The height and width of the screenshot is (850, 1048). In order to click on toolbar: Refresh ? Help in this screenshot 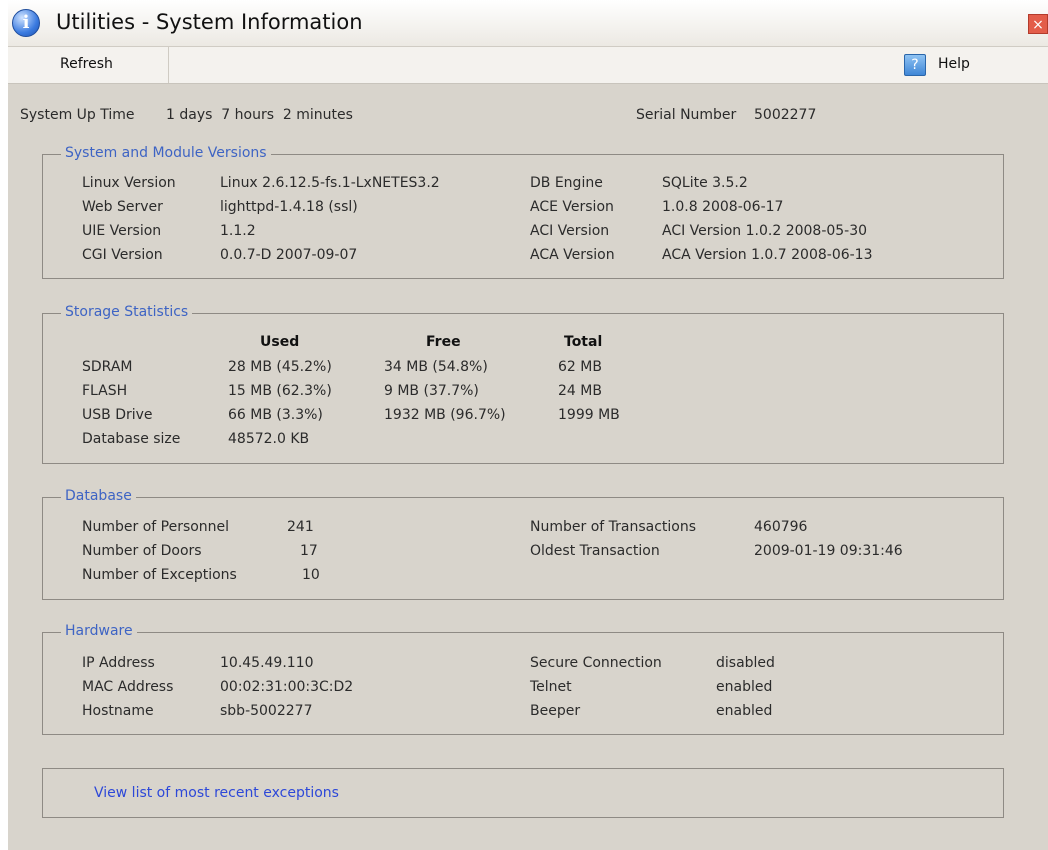, I will do `click(528, 65)`.